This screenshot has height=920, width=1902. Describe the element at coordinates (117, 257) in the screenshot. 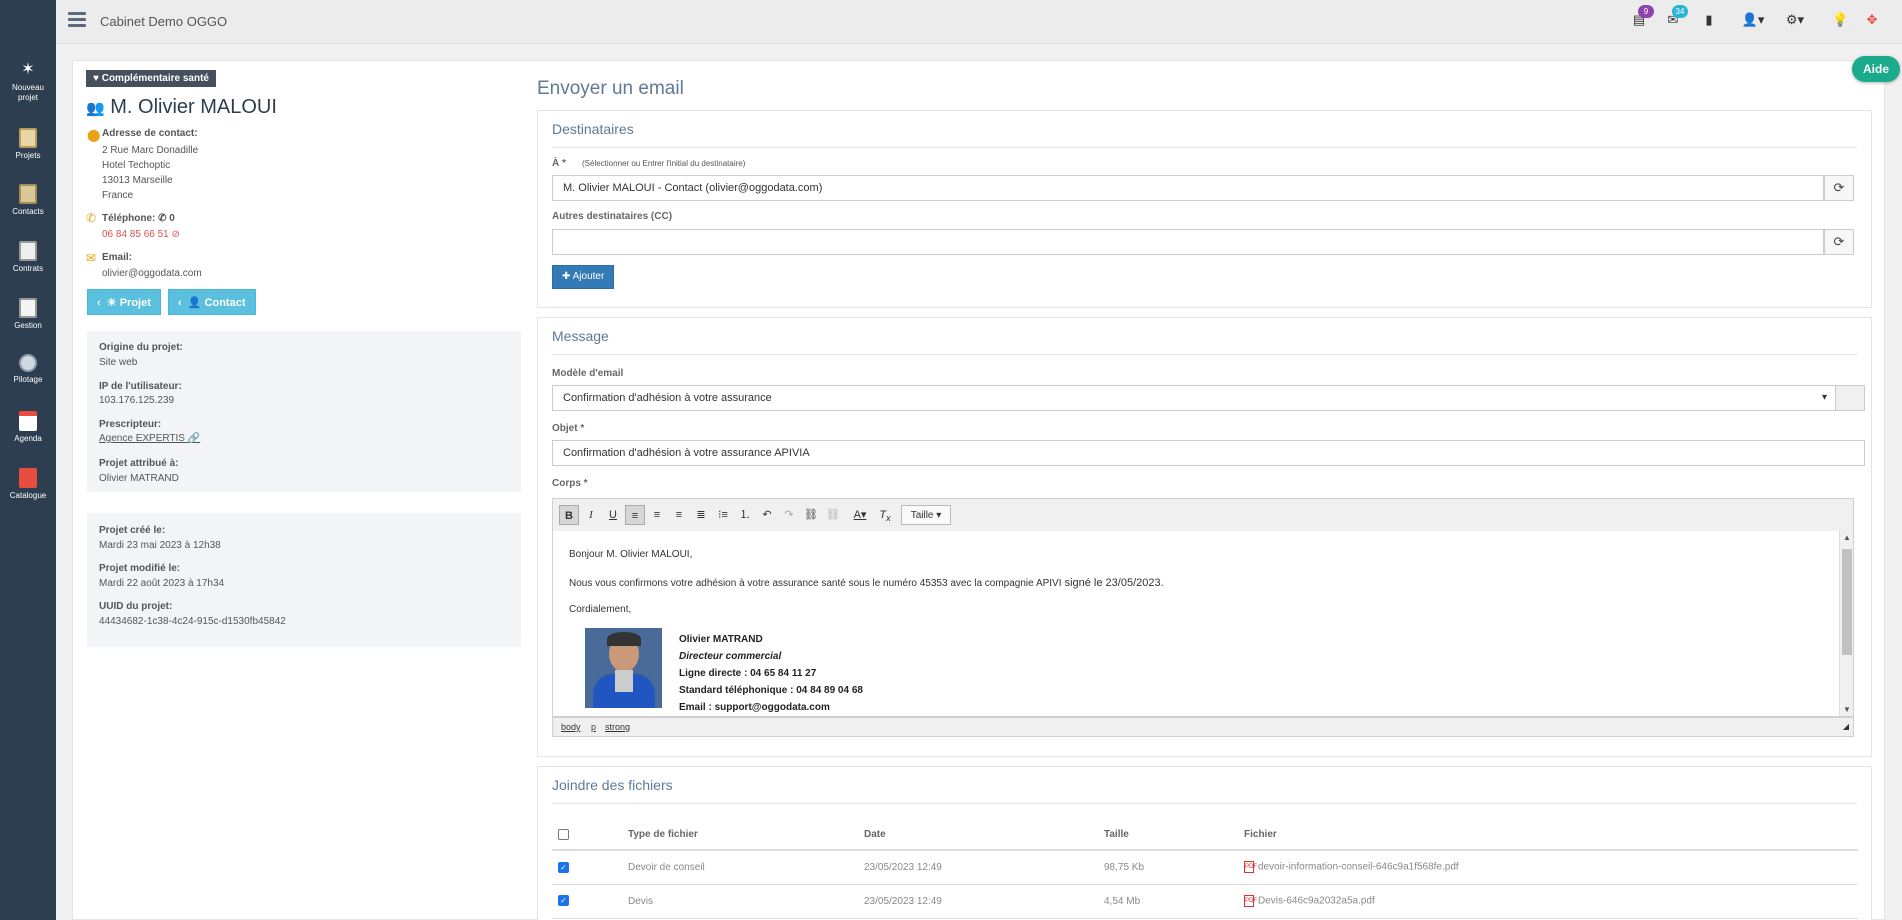

I see `email-label: Email:` at that location.